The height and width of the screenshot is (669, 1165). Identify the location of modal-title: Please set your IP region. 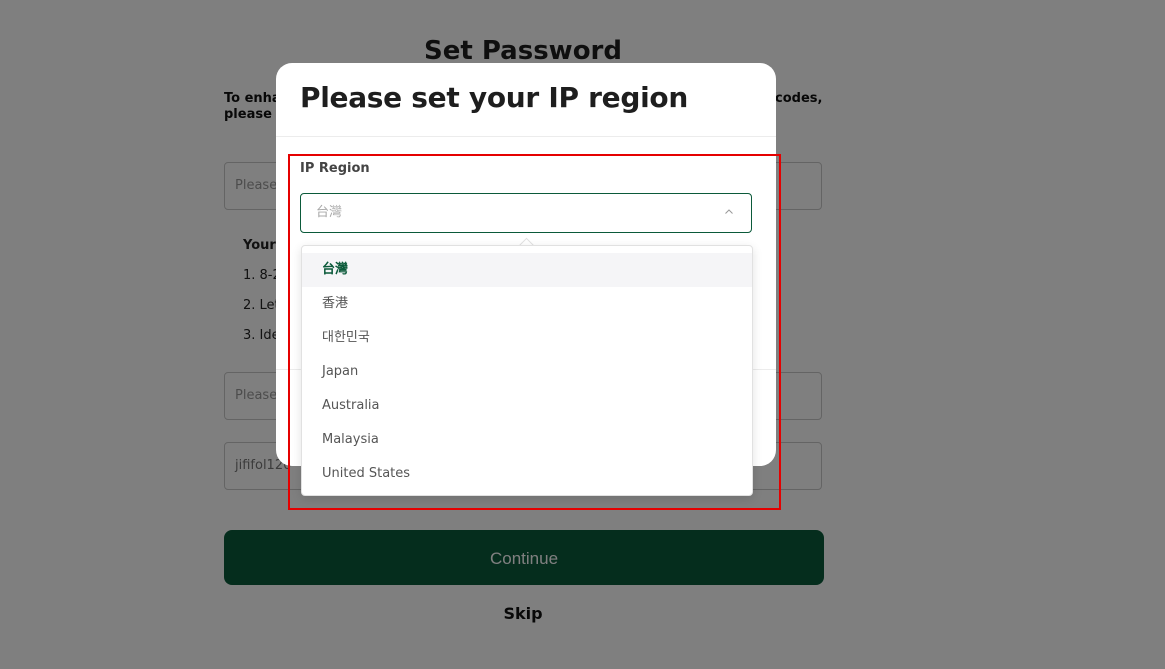
(494, 97).